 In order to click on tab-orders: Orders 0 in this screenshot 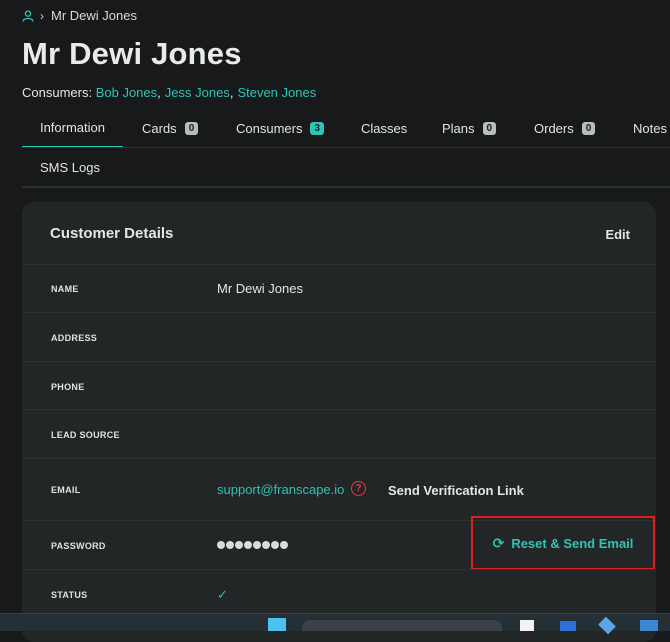, I will do `click(565, 128)`.